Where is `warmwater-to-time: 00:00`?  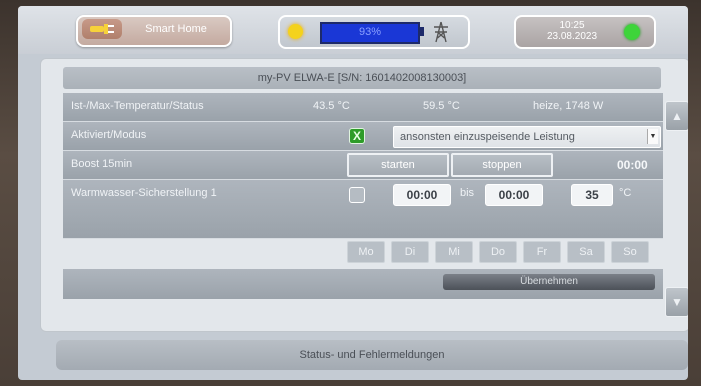 warmwater-to-time: 00:00 is located at coordinates (514, 195).